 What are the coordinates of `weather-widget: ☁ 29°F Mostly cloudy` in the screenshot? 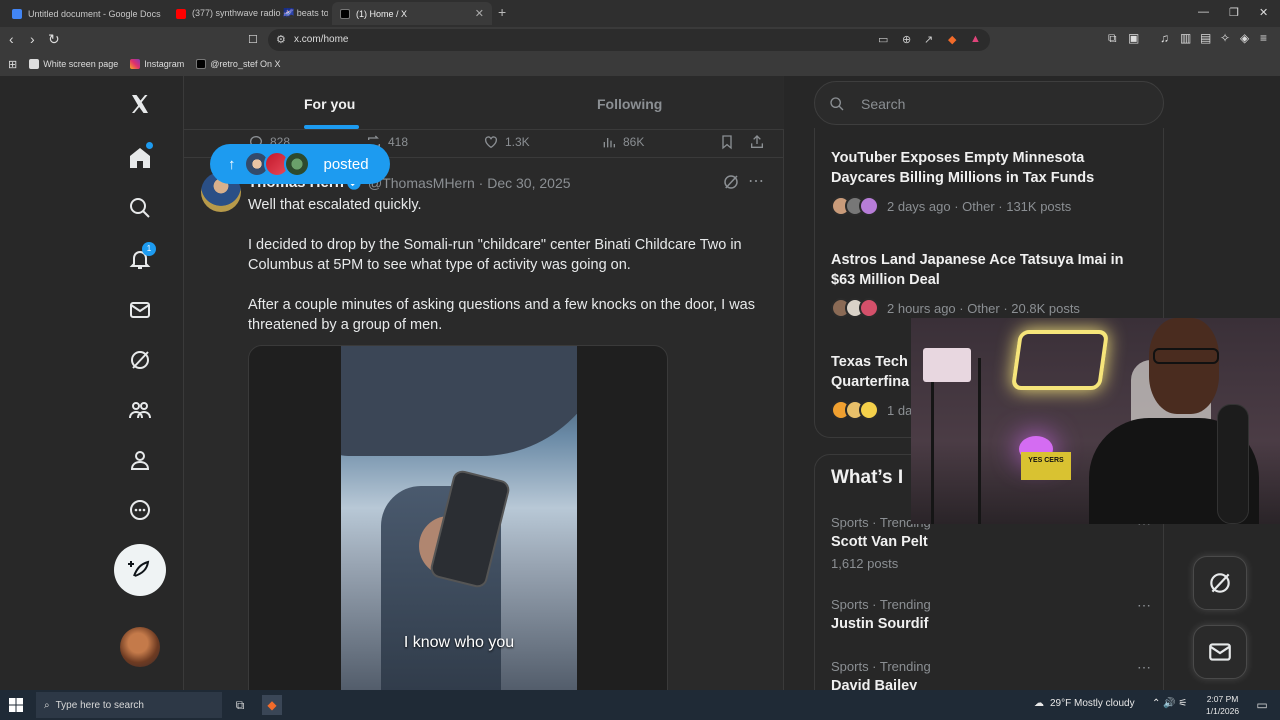 It's located at (1084, 703).